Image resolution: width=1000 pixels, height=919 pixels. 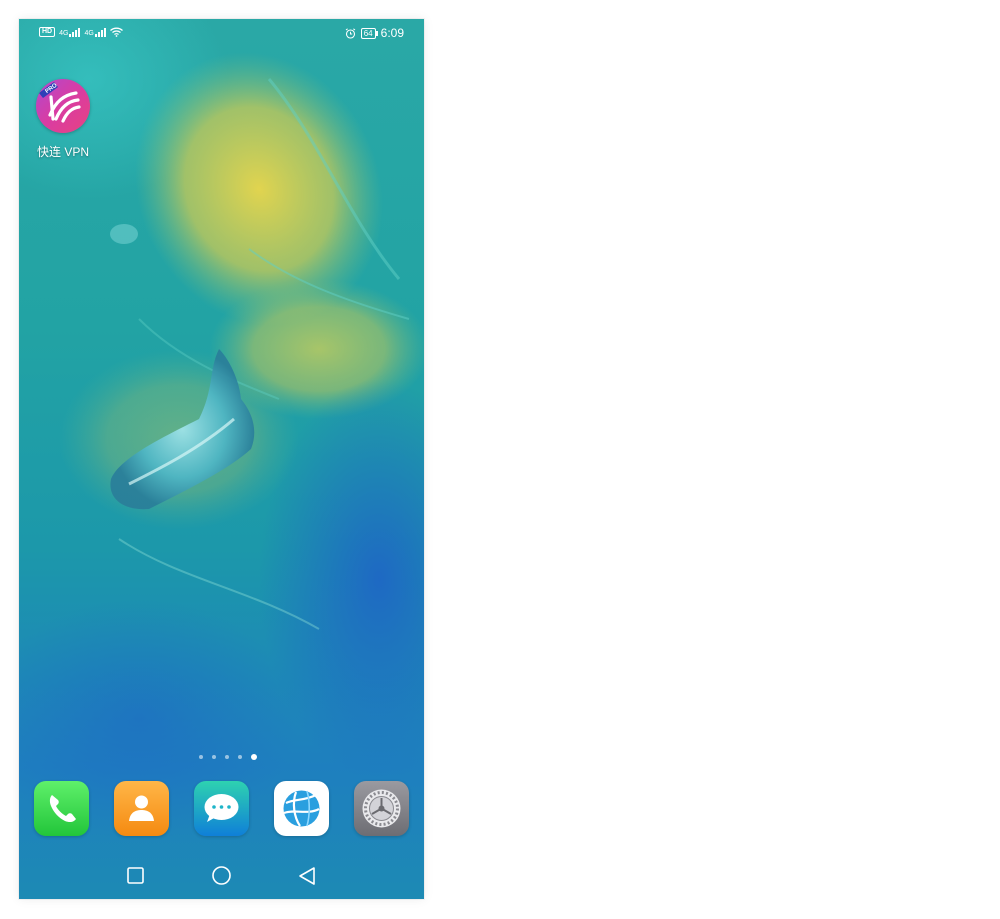 I want to click on browser-icon, so click(x=301, y=808).